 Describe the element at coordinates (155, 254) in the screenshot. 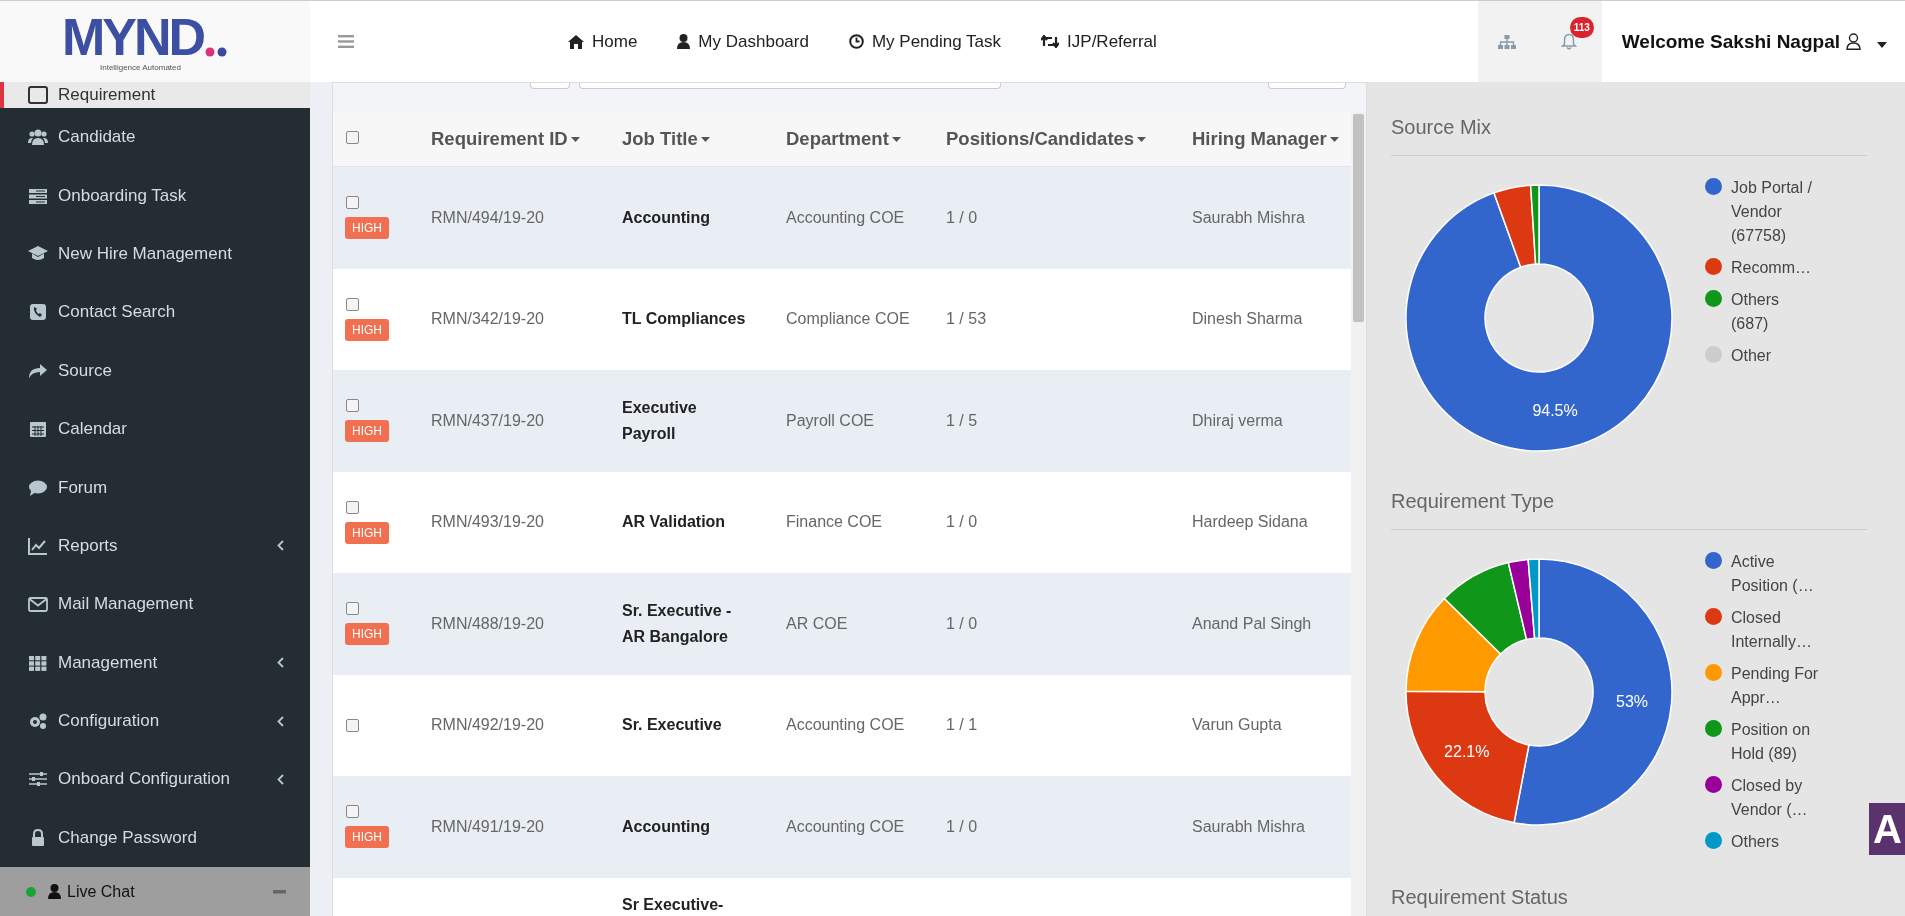

I see `sidebar-item: New Hire Management` at that location.